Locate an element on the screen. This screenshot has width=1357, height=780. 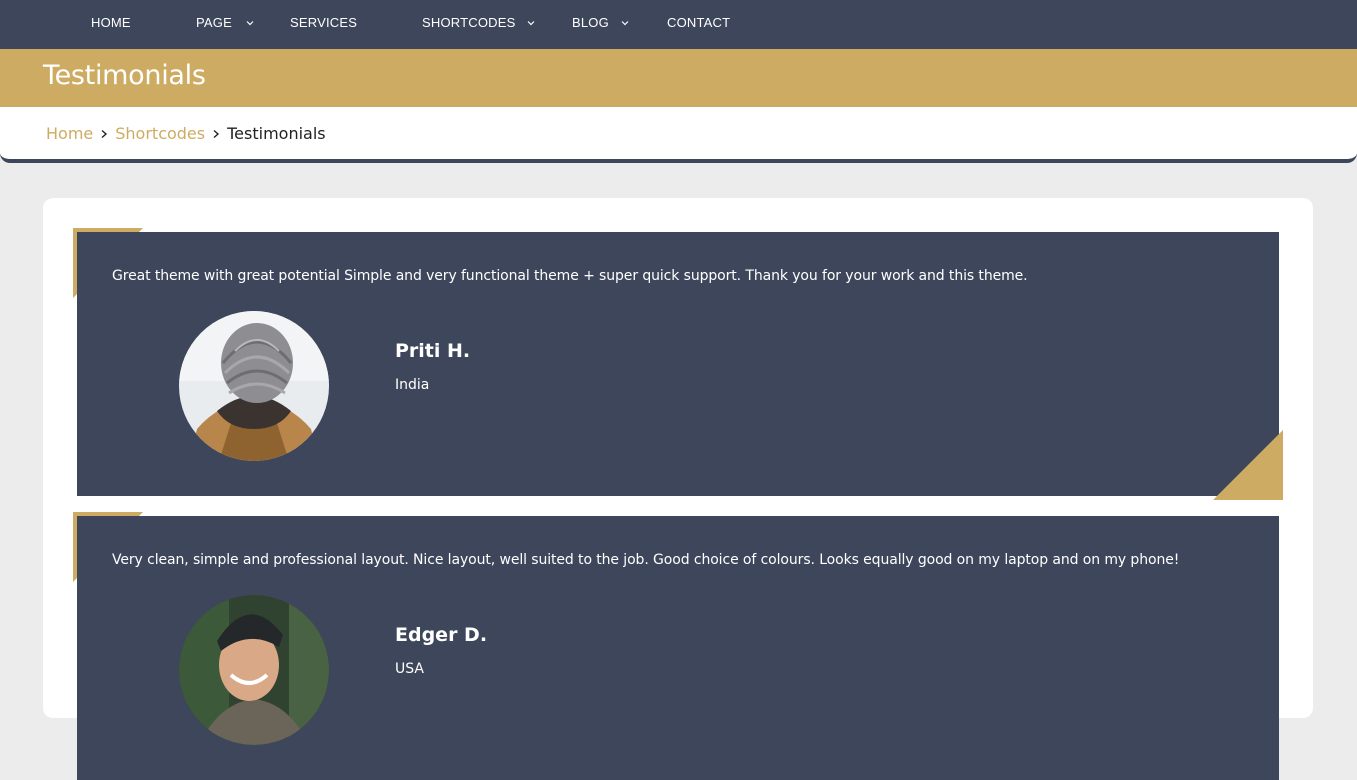
nav-item-shortcodes: SHORTCODES is located at coordinates (478, 22).